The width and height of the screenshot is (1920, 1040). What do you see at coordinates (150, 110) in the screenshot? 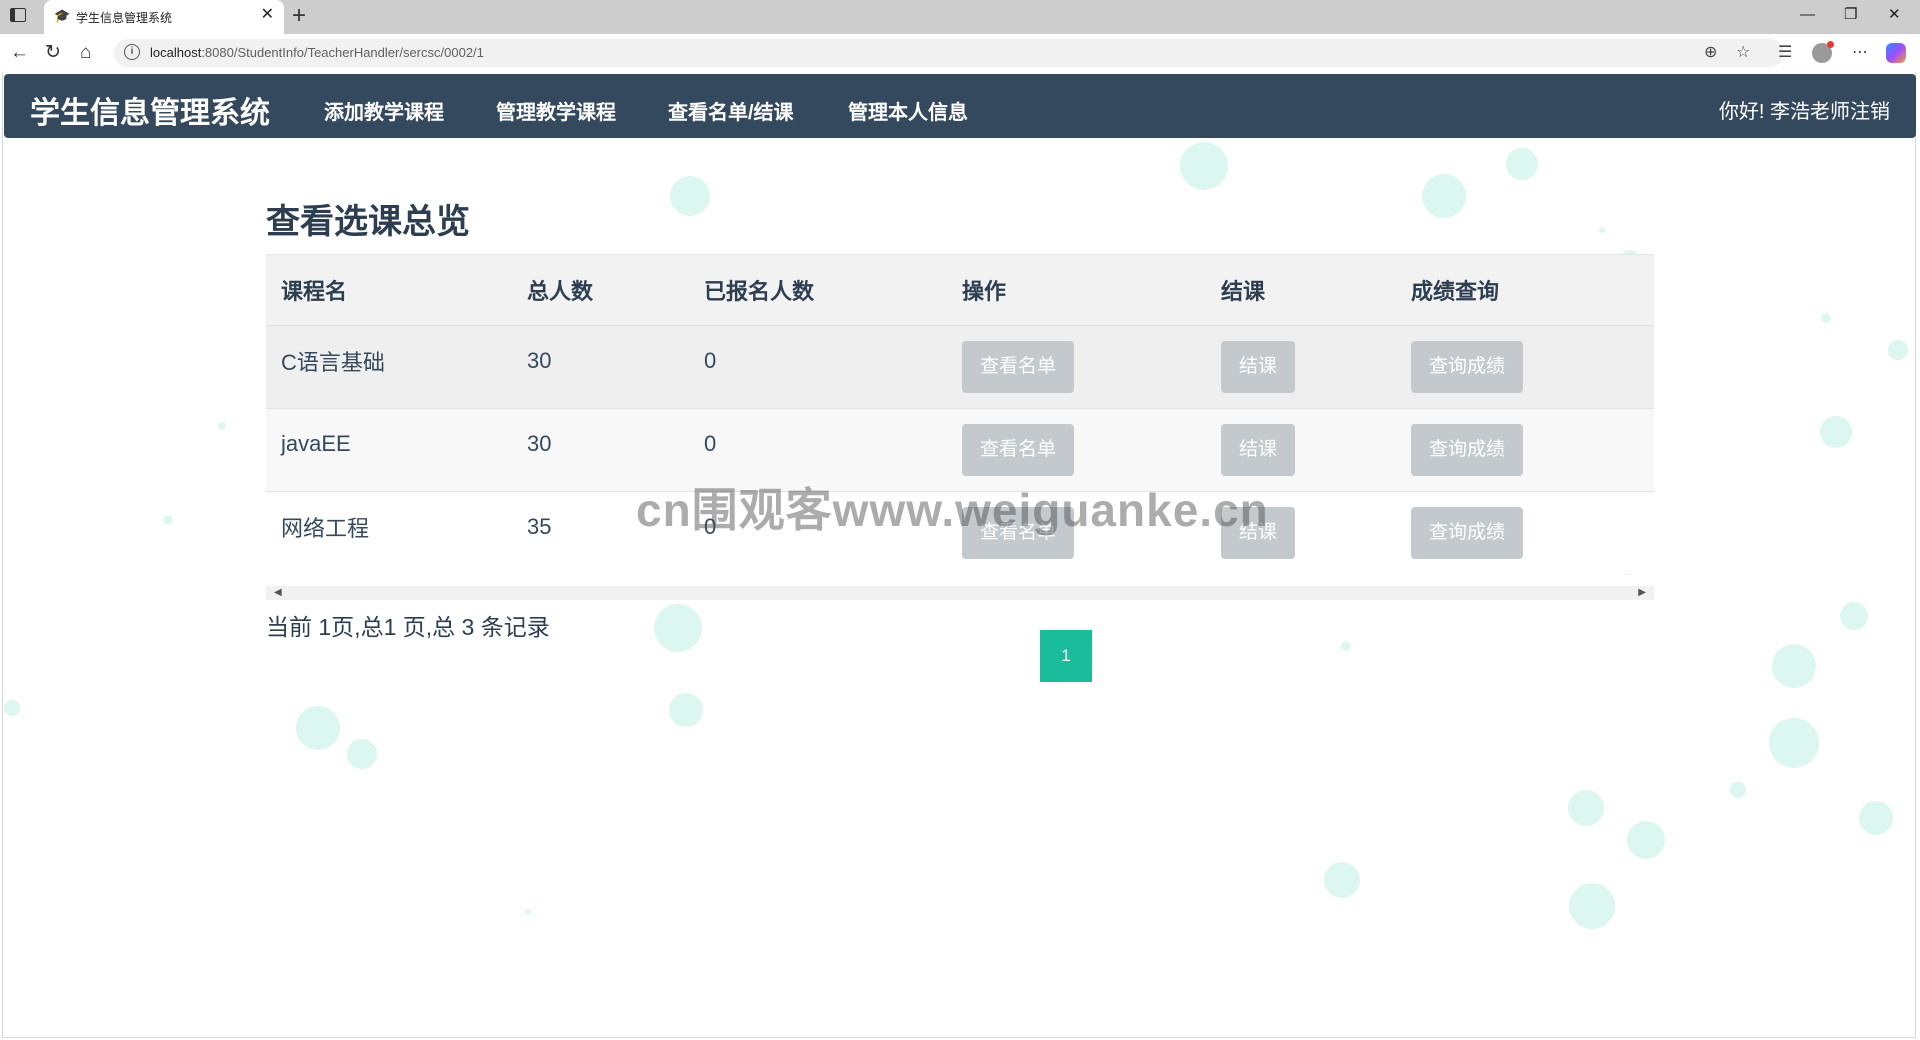
I see `brand-title: 学生信息管理系统` at bounding box center [150, 110].